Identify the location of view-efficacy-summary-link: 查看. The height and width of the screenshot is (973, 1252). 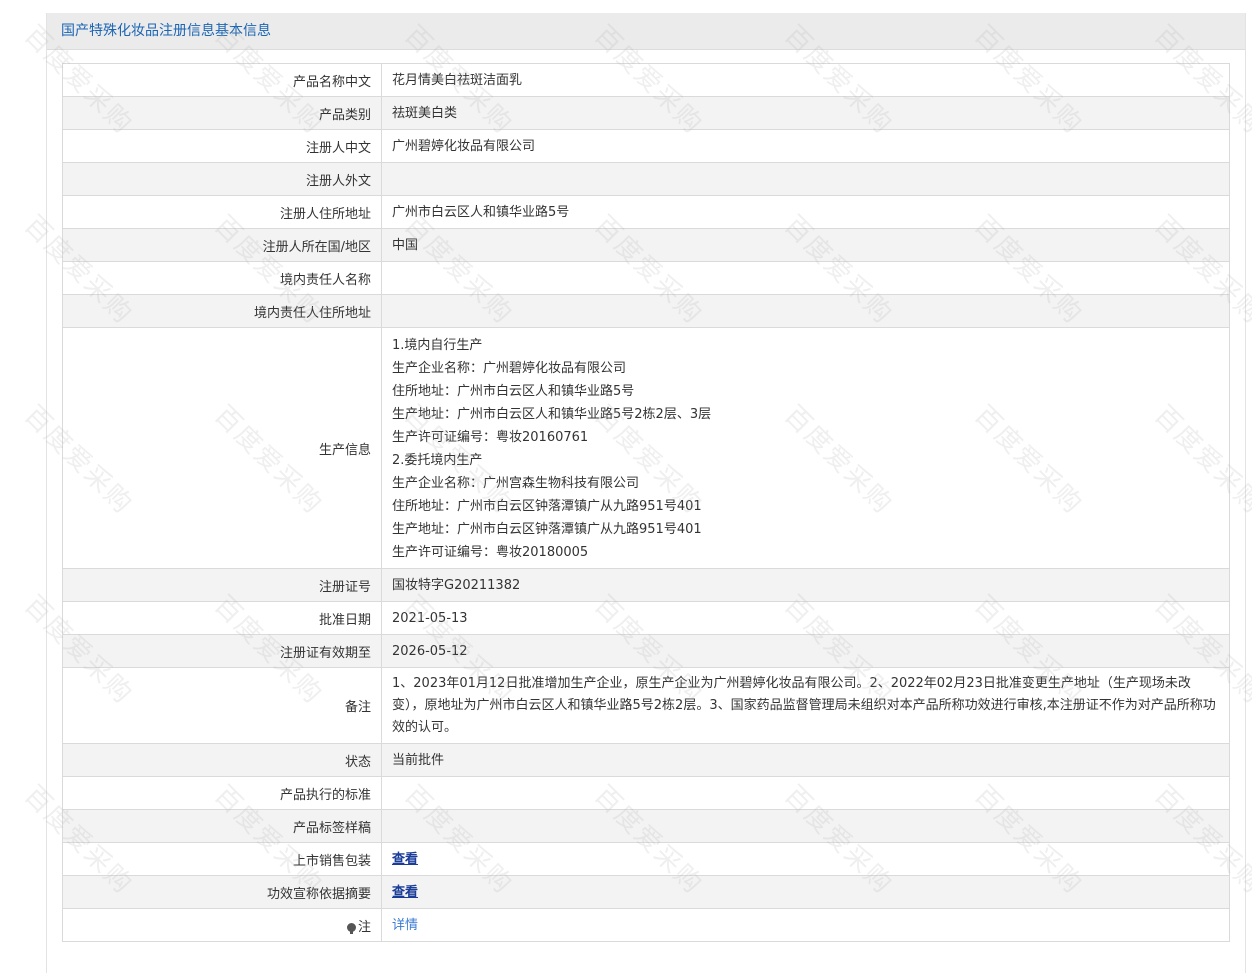
(405, 892).